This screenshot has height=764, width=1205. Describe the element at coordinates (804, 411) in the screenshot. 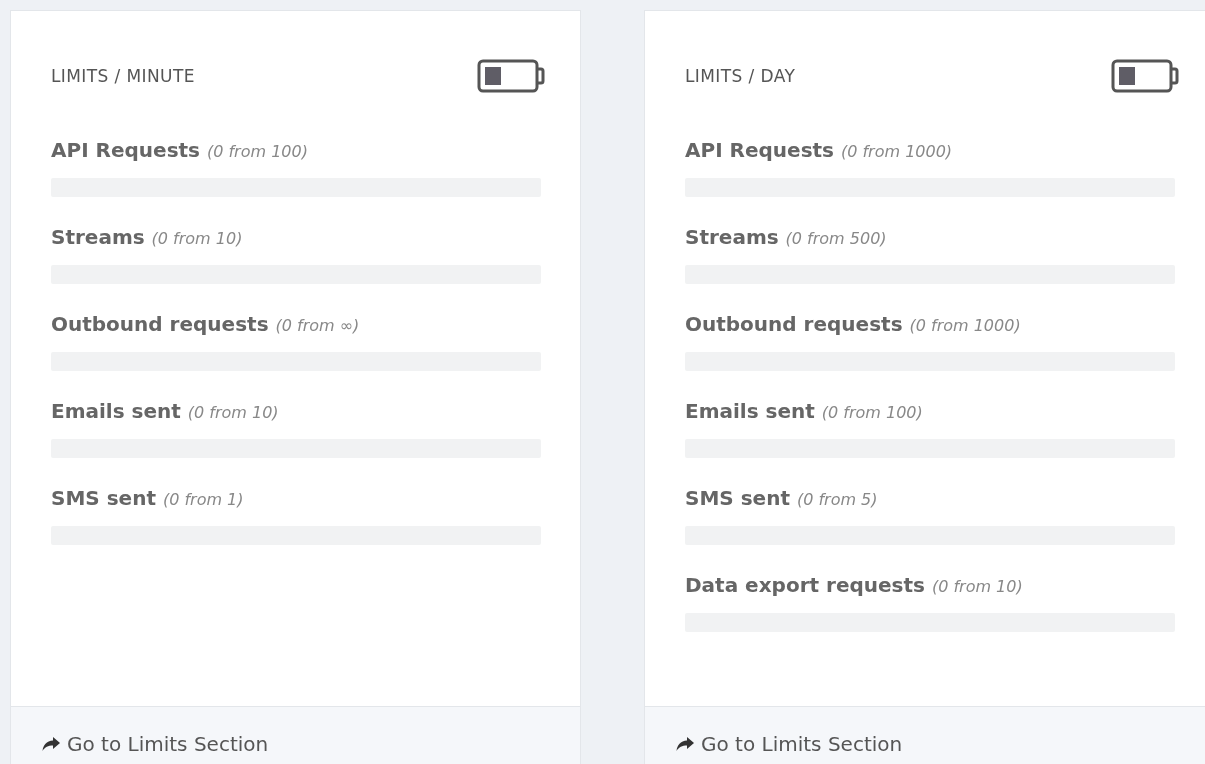

I see `limit-label: Emails sent (0 from 100)` at that location.